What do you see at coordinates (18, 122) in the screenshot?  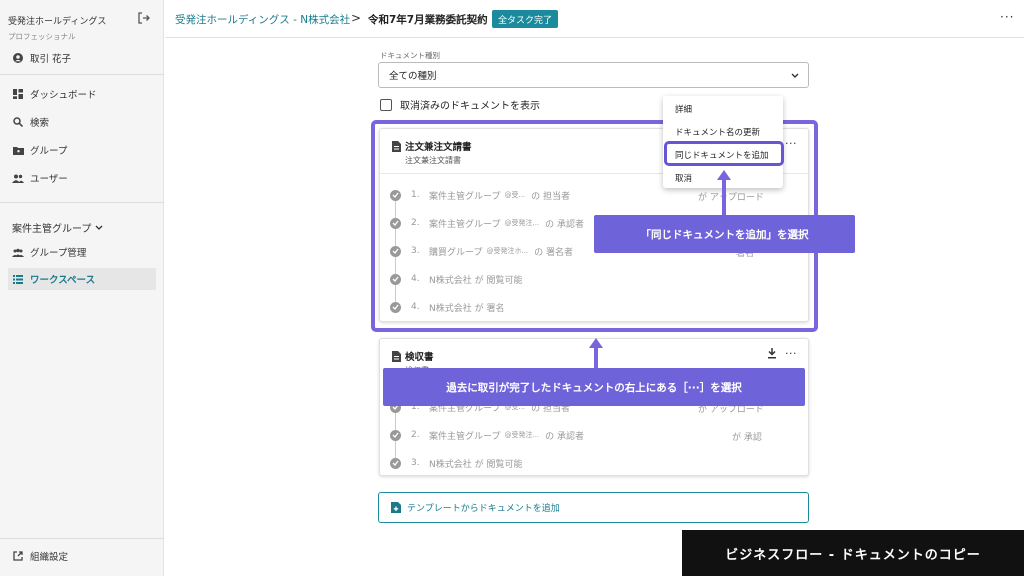 I see `search-icon` at bounding box center [18, 122].